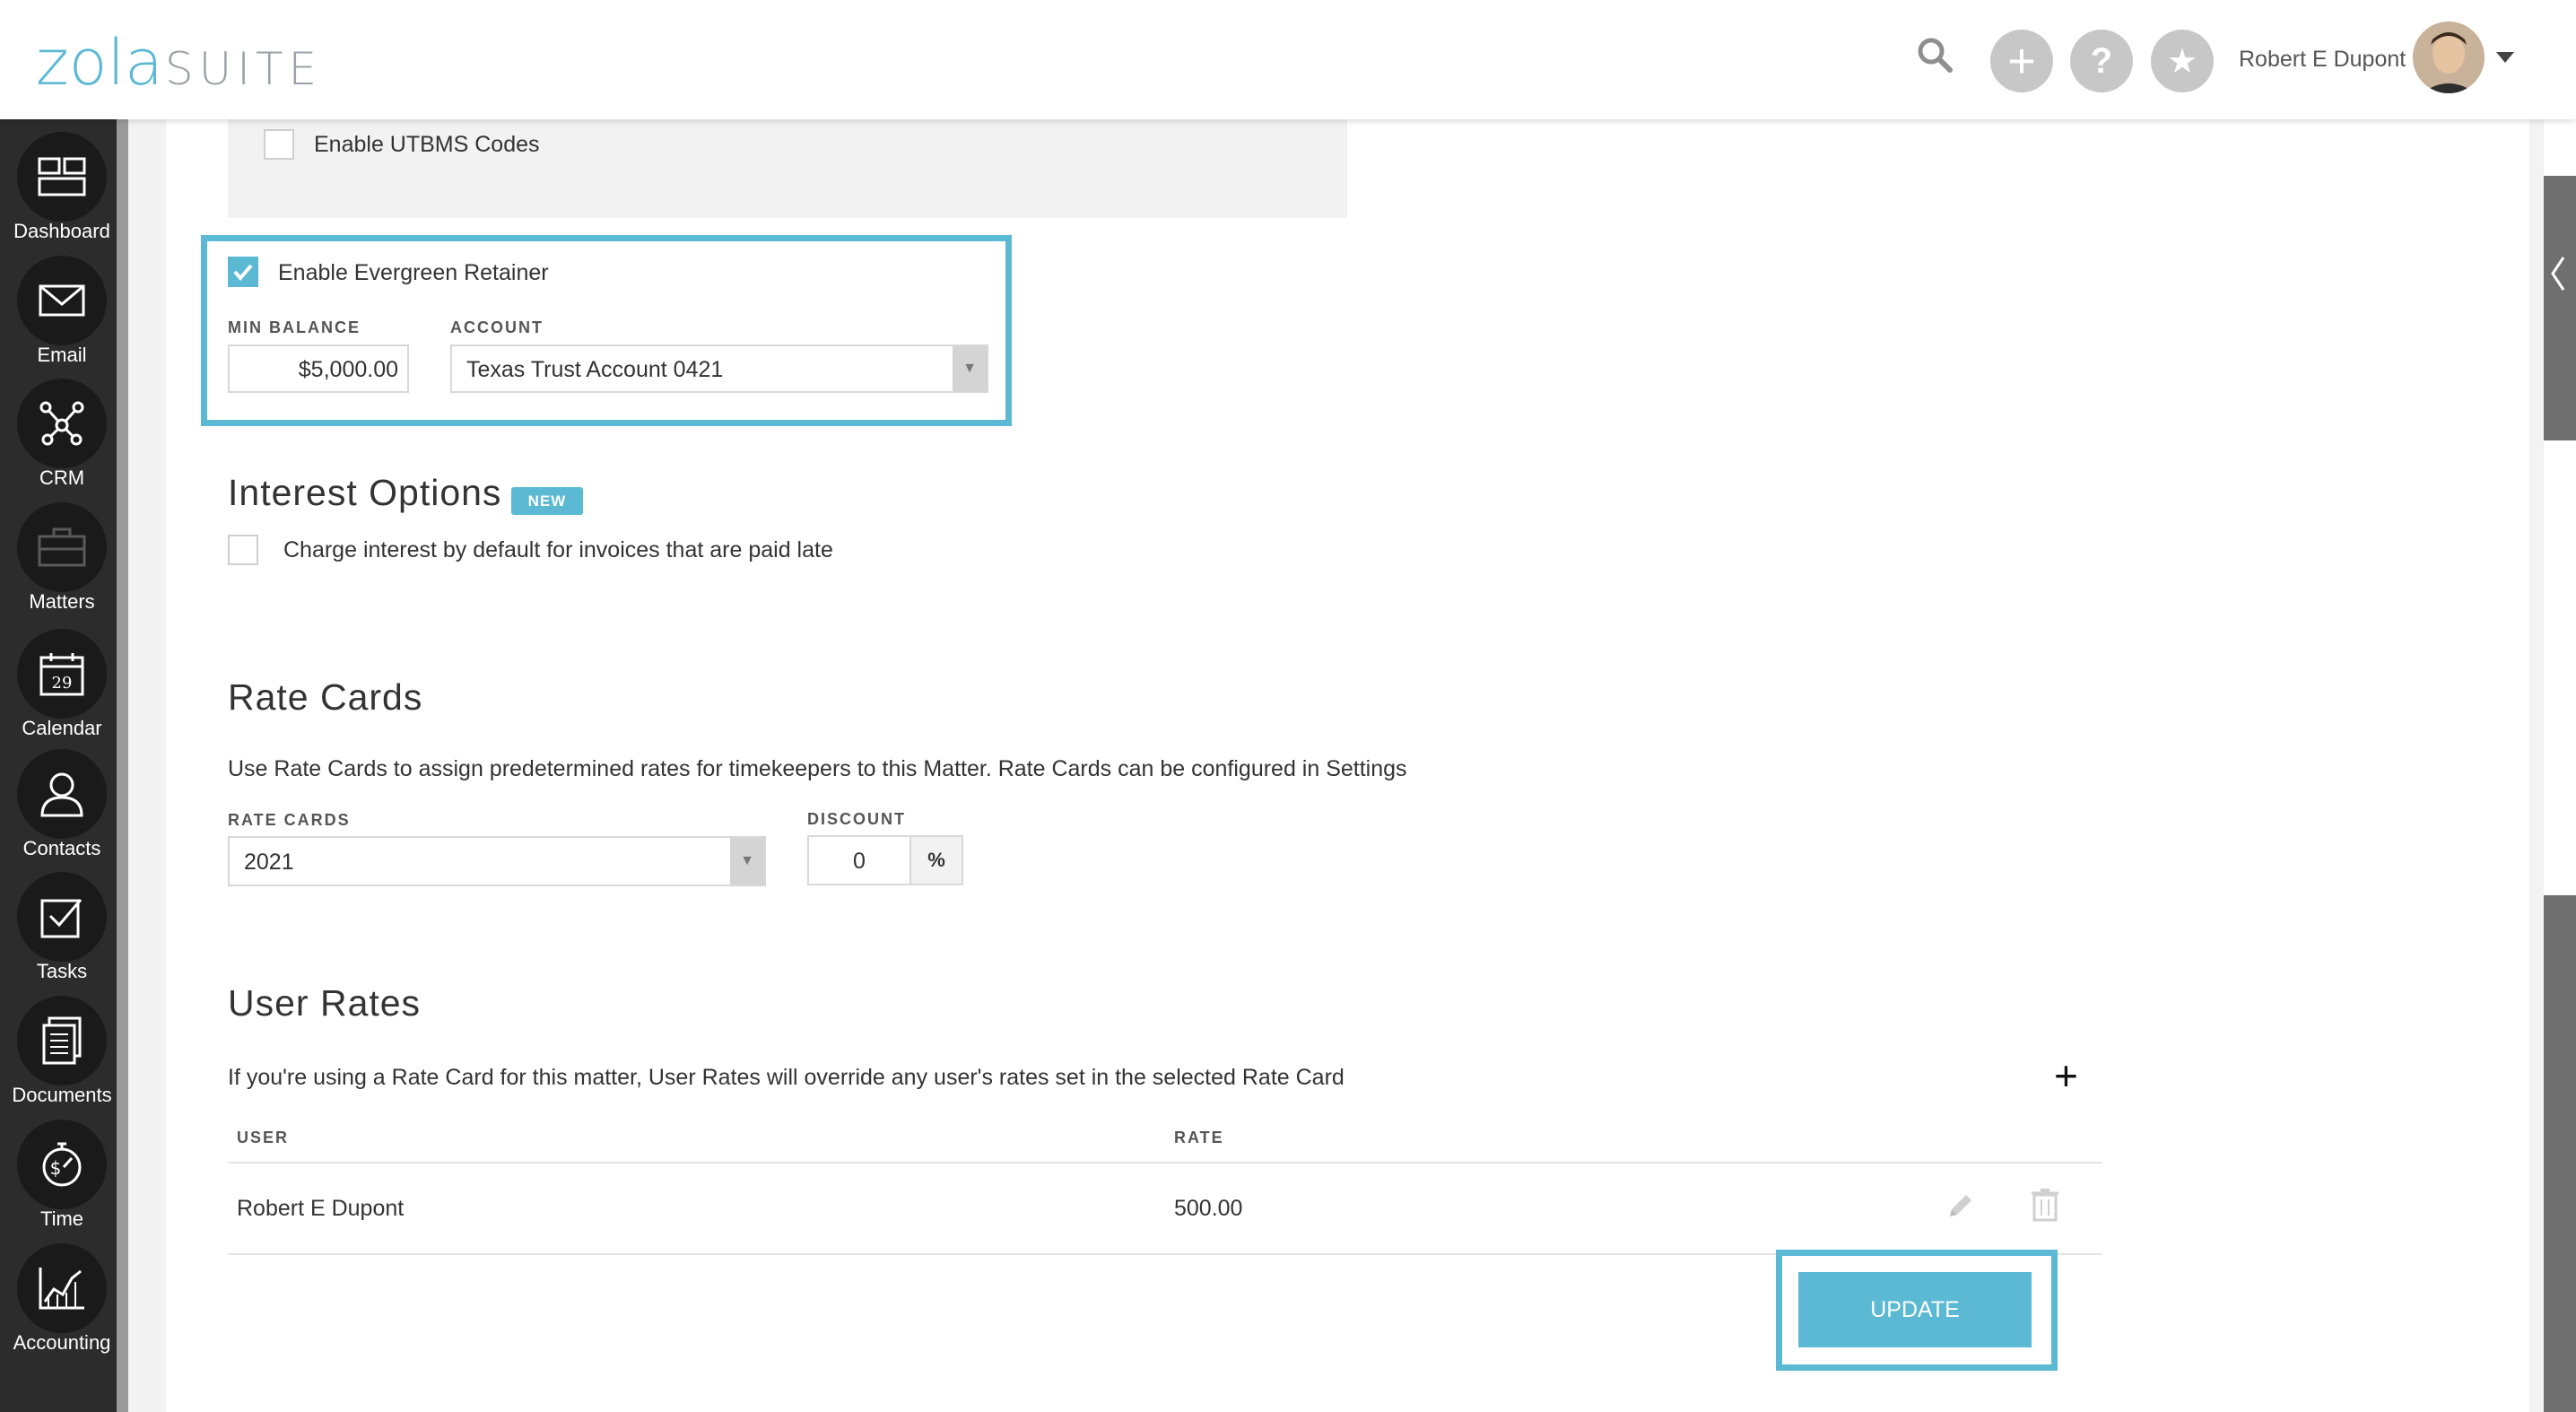  What do you see at coordinates (269, 863) in the screenshot?
I see `rate-cards-value: 2021` at bounding box center [269, 863].